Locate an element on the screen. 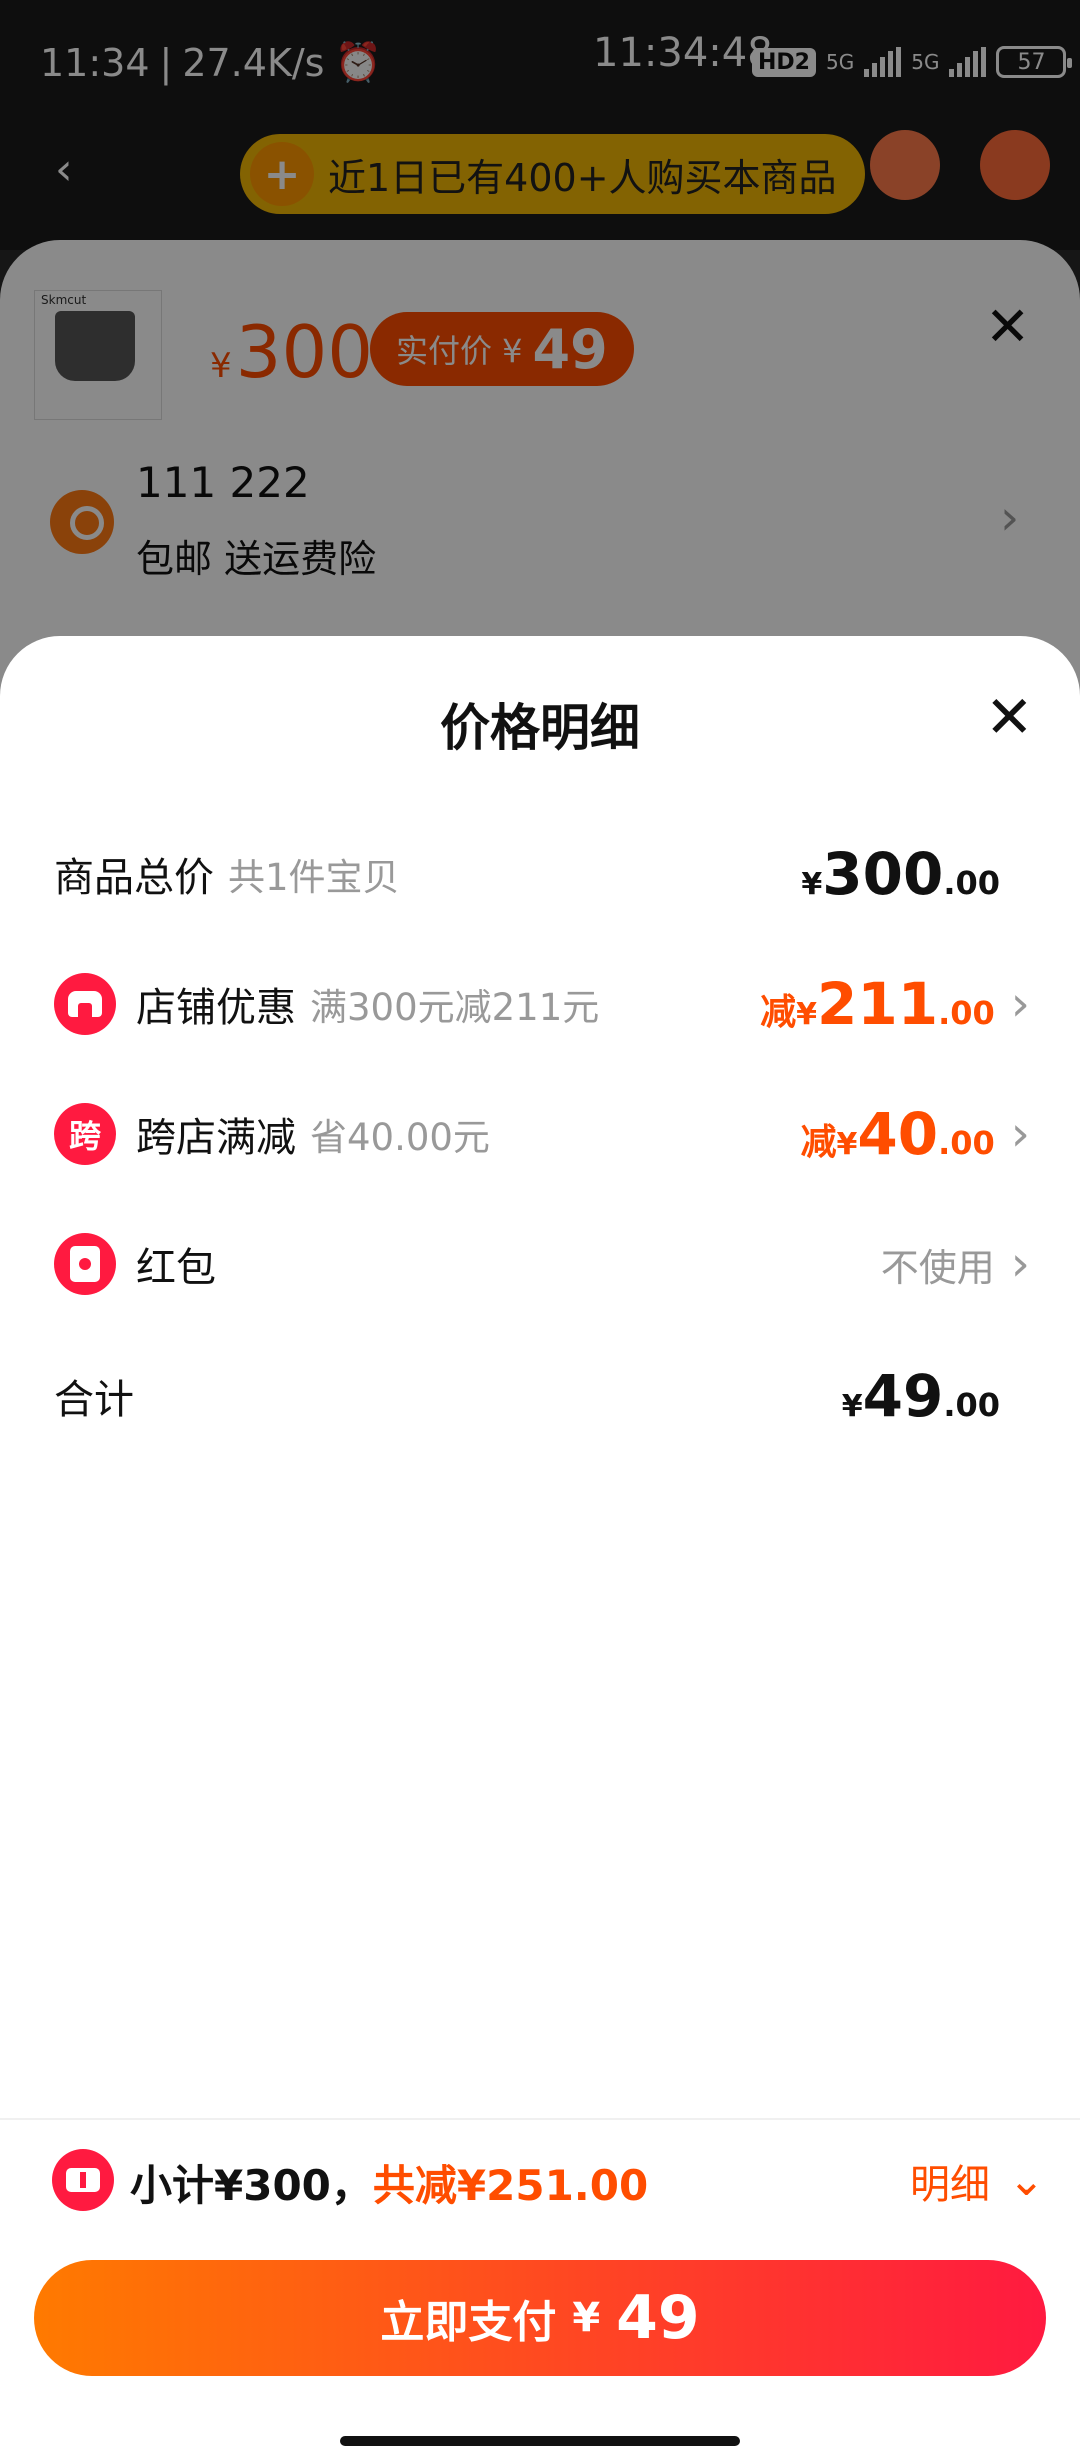 This screenshot has height=2460, width=1080. status-bar: 11:34 | 27.4K/s ⏰ 11:34:48 HD2 5G 5G 57 is located at coordinates (540, 65).